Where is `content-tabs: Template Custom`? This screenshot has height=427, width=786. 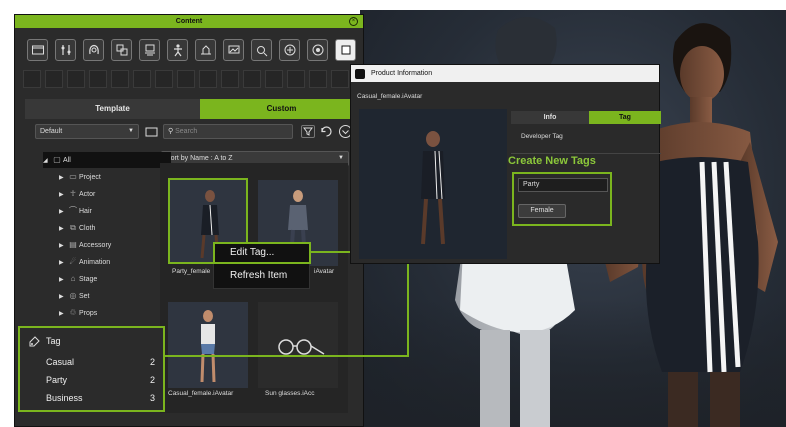 content-tabs: Template Custom is located at coordinates (194, 109).